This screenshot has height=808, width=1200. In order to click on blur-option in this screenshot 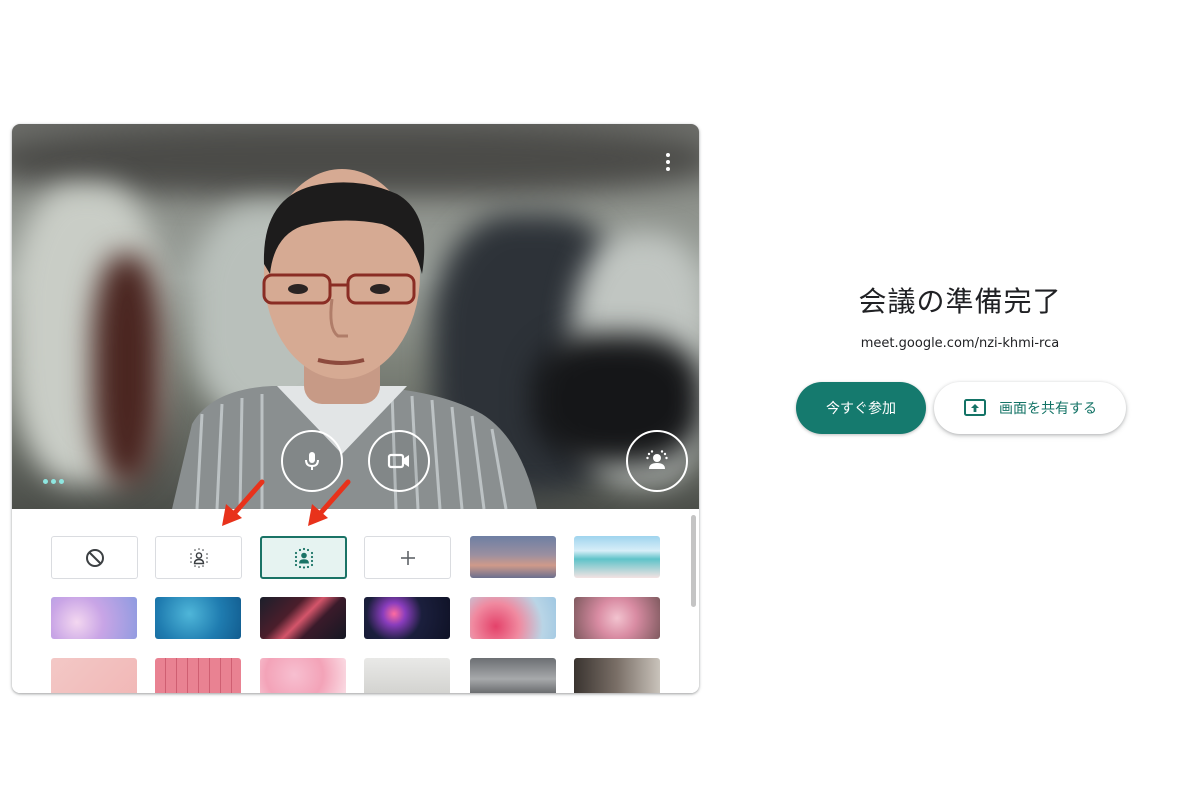, I will do `click(303, 557)`.